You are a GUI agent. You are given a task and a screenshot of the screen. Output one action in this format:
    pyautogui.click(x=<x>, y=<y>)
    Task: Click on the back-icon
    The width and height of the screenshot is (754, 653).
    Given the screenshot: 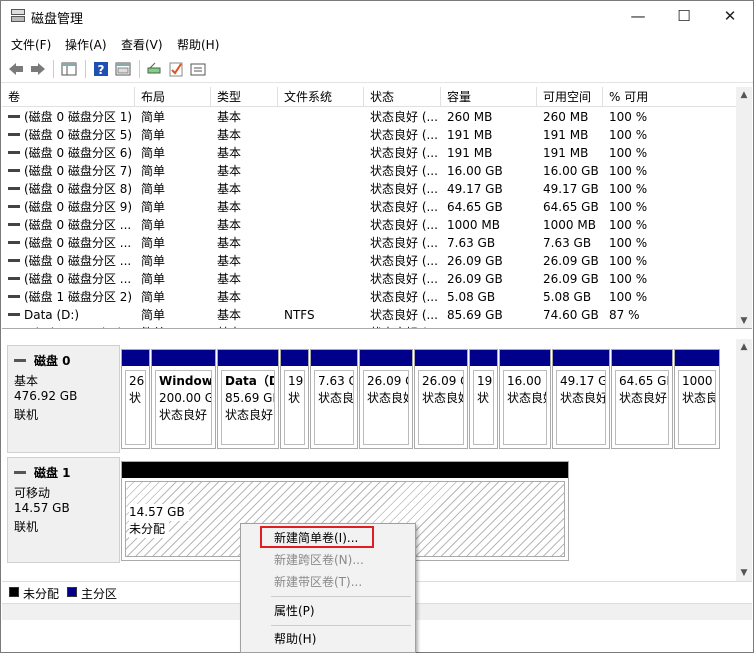 What is the action you would take?
    pyautogui.click(x=16, y=69)
    